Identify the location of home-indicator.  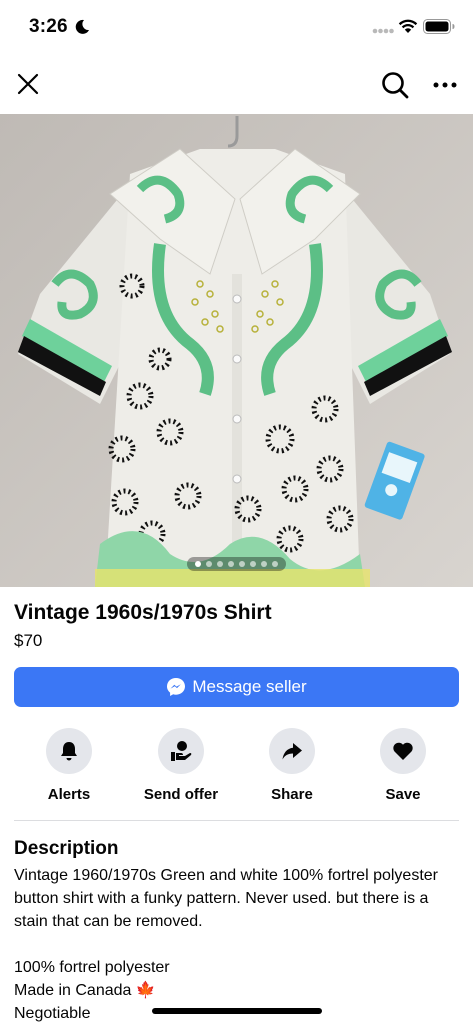
(237, 1011).